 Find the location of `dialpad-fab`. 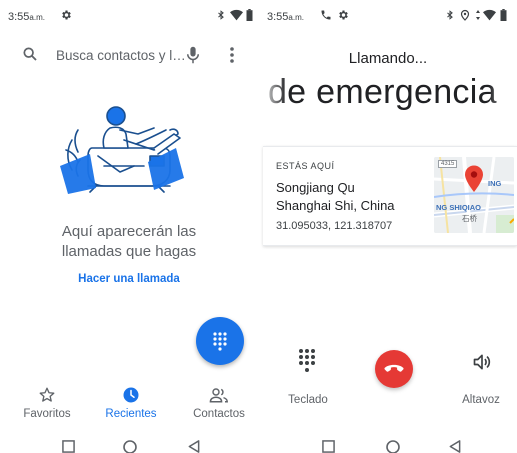

dialpad-fab is located at coordinates (220, 341).